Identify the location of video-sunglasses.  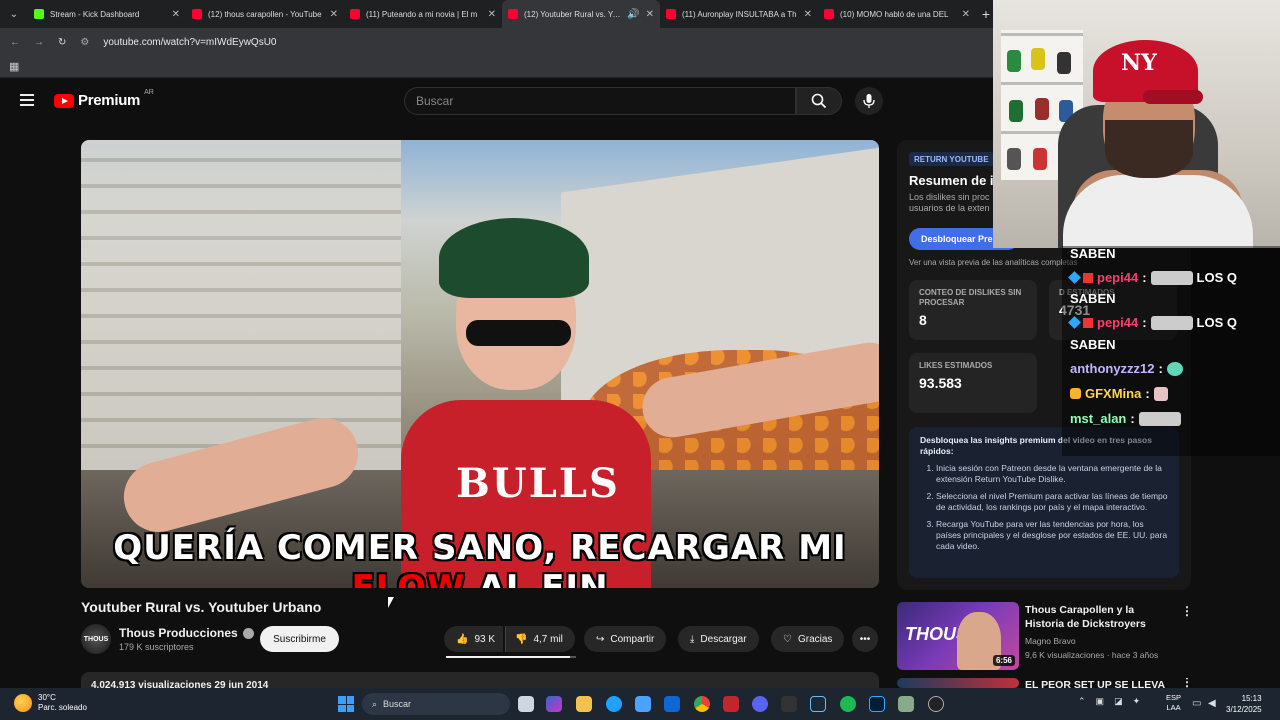
(518, 333).